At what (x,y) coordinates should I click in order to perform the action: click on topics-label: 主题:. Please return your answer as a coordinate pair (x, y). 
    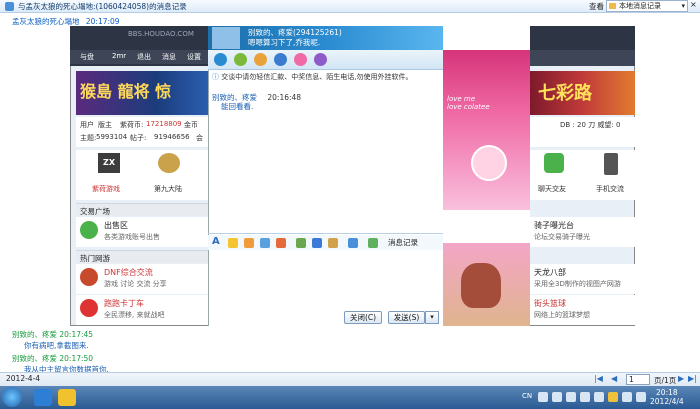
    Looking at the image, I should click on (88, 138).